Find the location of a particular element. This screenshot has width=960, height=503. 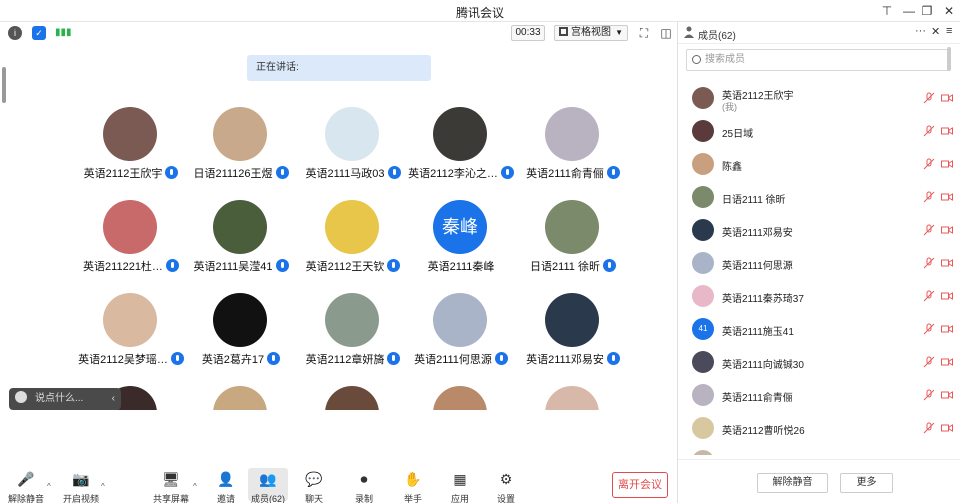

participant-name-text: 英语2111俞青俪 is located at coordinates (565, 174).